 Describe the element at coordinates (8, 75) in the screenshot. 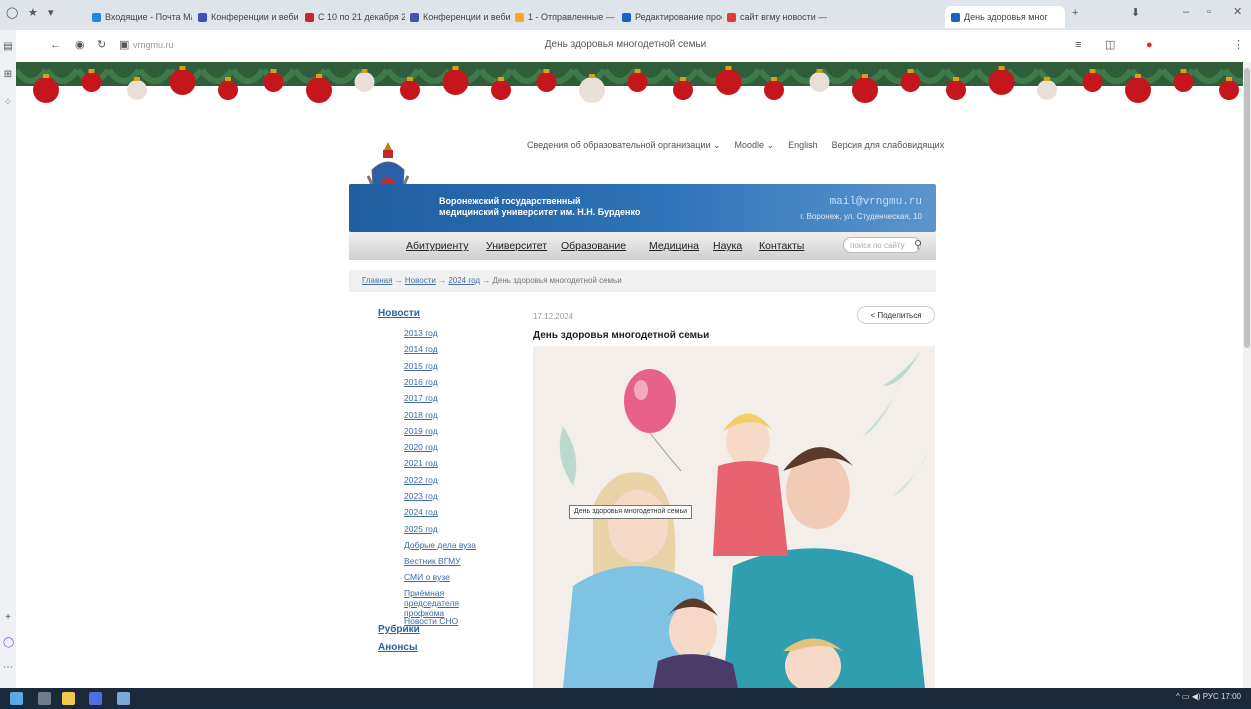

I see `sidebar-tabs-icon: ⊞` at that location.